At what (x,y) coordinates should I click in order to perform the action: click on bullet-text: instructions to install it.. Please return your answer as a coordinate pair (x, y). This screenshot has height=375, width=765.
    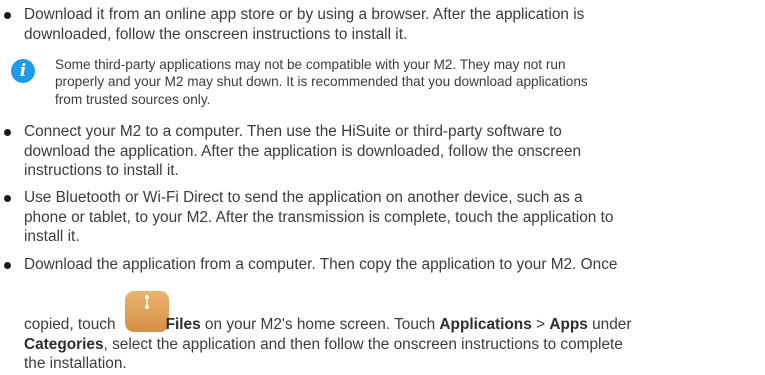
    Looking at the image, I should click on (101, 170).